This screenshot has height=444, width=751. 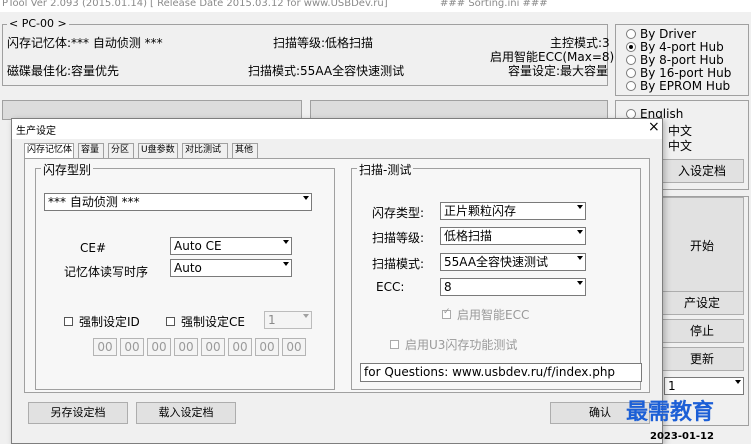 What do you see at coordinates (390, 287) in the screenshot?
I see `ecc-label: ECC:` at bounding box center [390, 287].